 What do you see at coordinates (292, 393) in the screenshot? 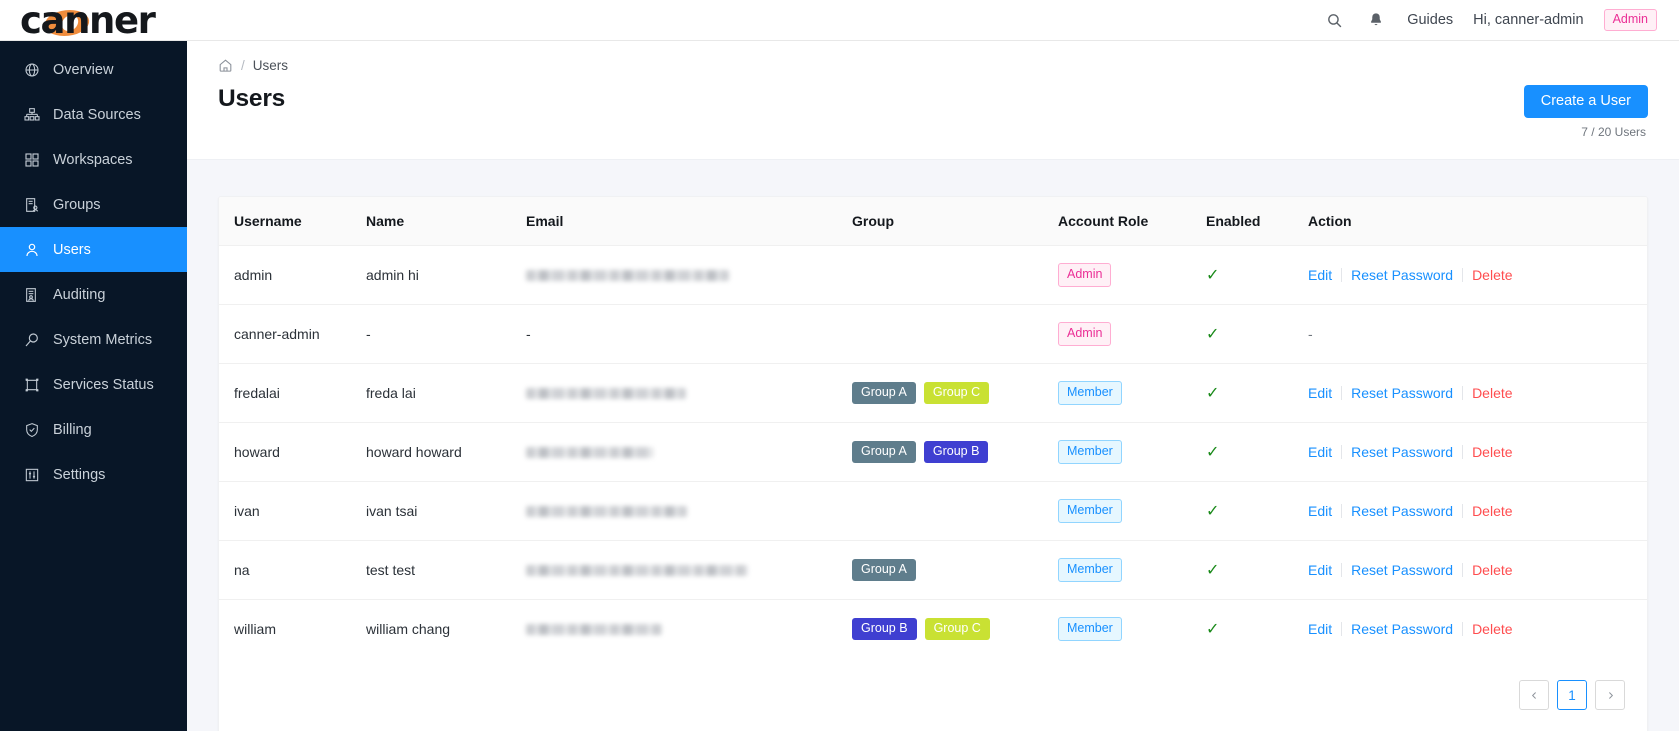
I see `cell-username: fredalai` at bounding box center [292, 393].